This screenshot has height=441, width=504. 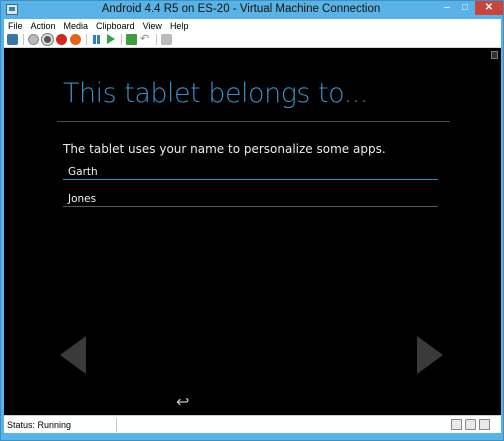 I want to click on start-icon, so click(x=33, y=39).